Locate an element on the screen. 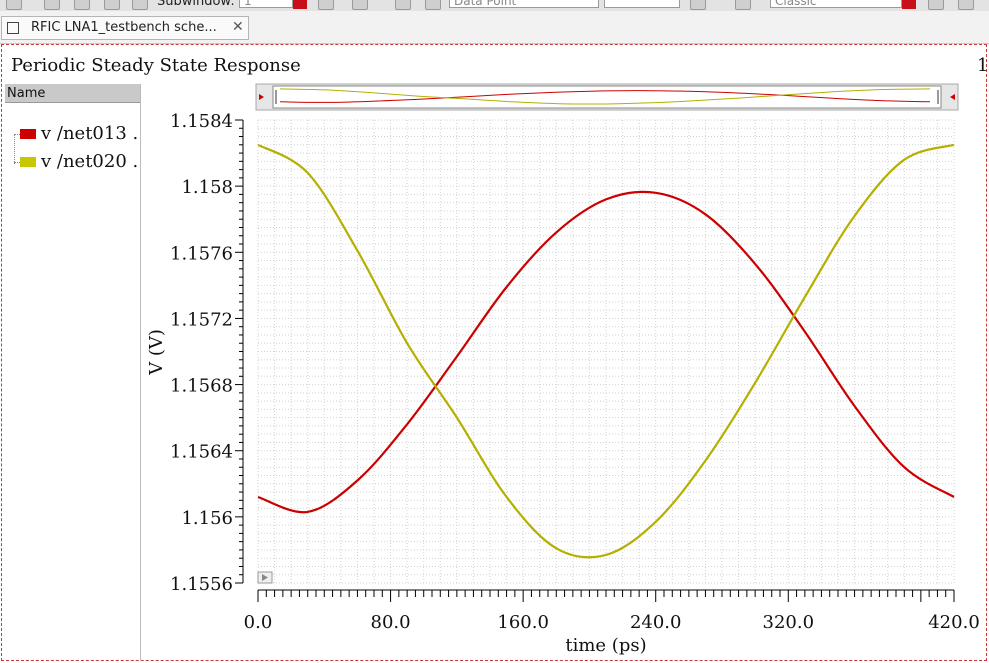 The width and height of the screenshot is (989, 663). y-tick-label: 1.1576 is located at coordinates (201, 253).